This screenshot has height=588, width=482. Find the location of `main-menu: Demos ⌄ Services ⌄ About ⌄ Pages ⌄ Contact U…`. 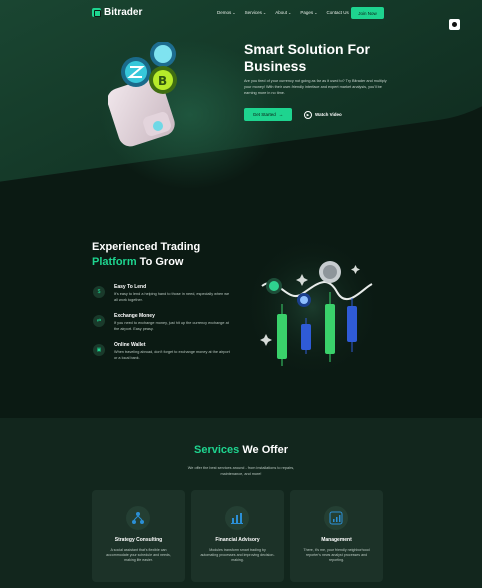

main-menu: Demos ⌄ Services ⌄ About ⌄ Pages ⌄ Contact U… is located at coordinates (283, 12).